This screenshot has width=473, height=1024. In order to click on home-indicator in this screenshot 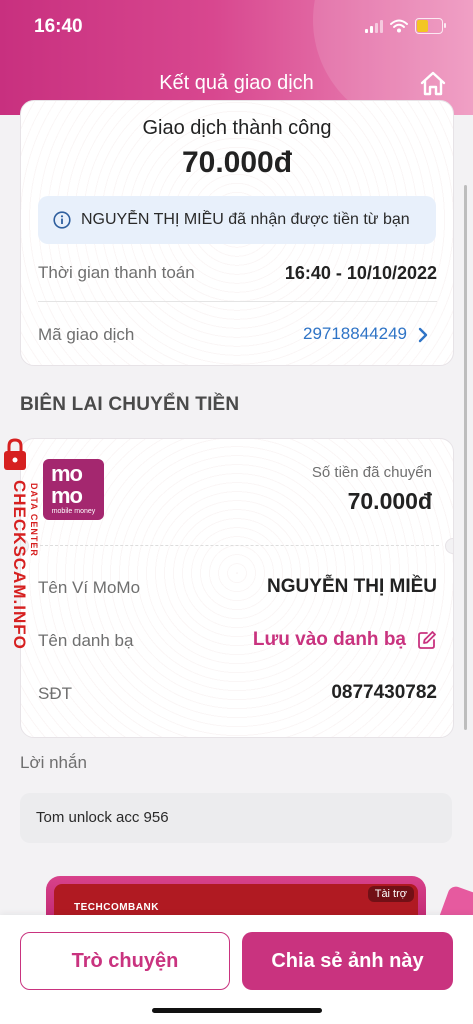, I will do `click(237, 1010)`.